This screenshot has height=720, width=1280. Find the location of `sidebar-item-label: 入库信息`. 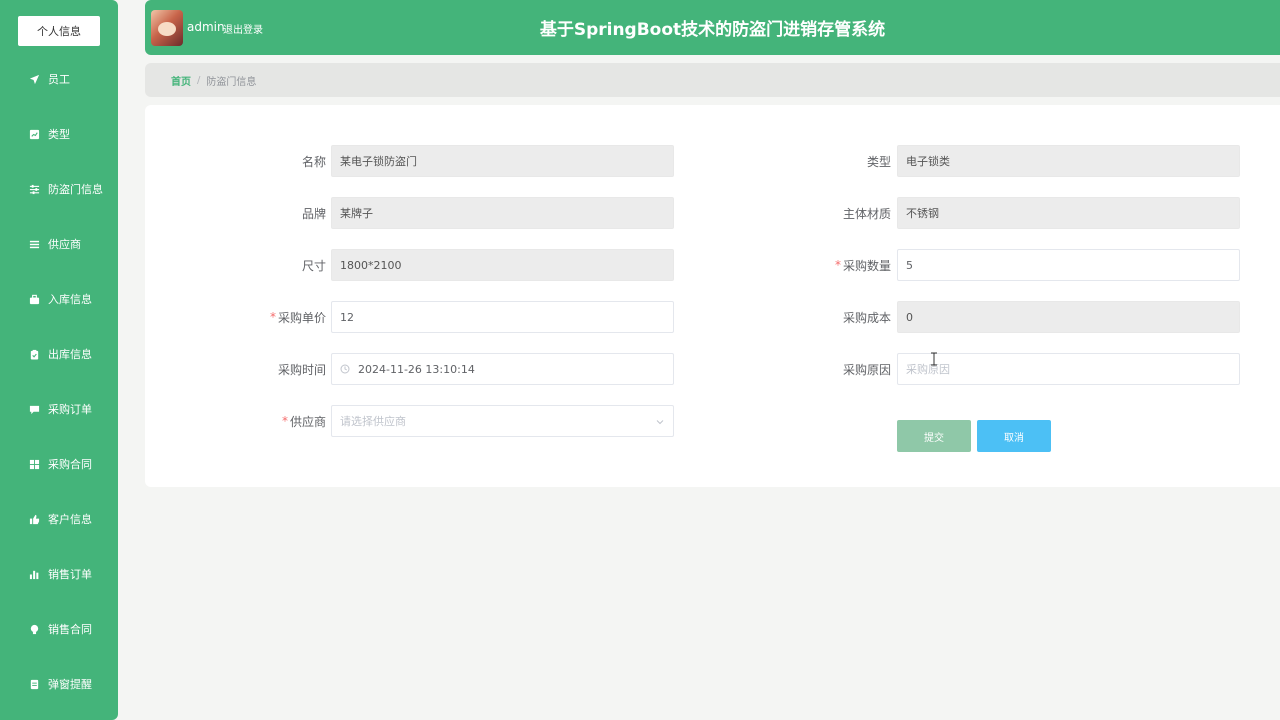

sidebar-item-label: 入库信息 is located at coordinates (70, 299).